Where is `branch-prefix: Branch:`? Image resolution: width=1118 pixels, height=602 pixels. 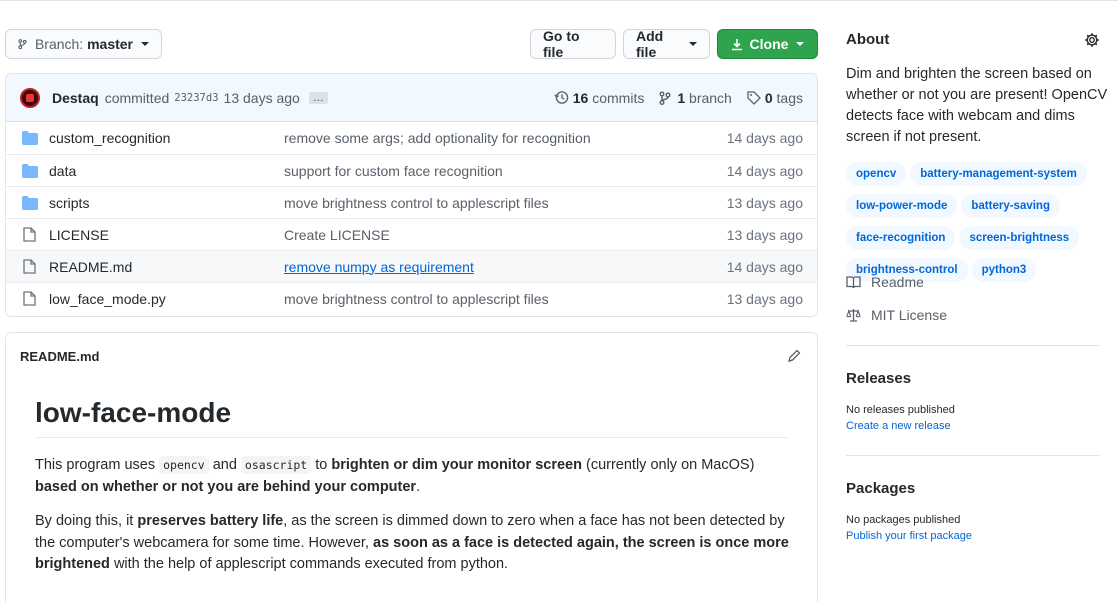
branch-prefix: Branch: is located at coordinates (59, 44).